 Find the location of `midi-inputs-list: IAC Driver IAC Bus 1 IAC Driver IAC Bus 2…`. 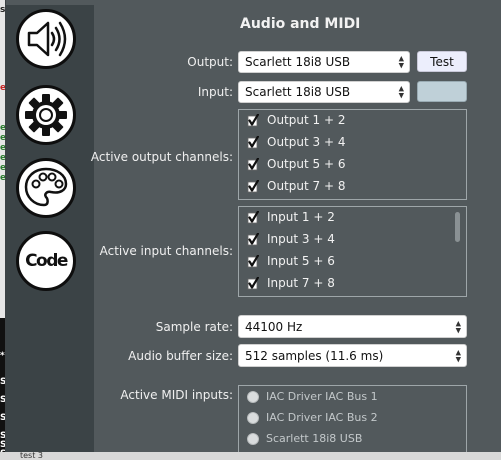

midi-inputs-list: IAC Driver IAC Bus 1 IAC Driver IAC Bus 2… is located at coordinates (352, 418).